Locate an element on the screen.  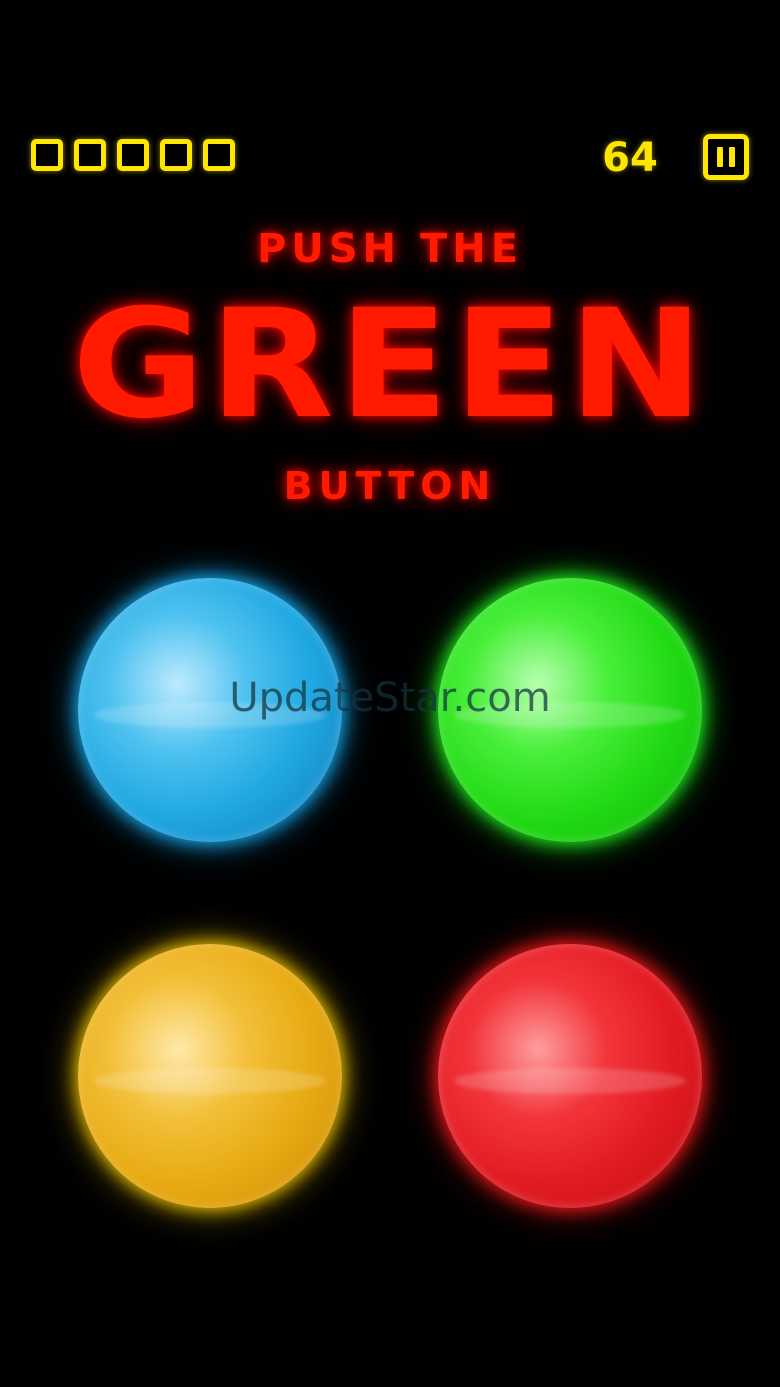
yellow-button is located at coordinates (210, 1076).